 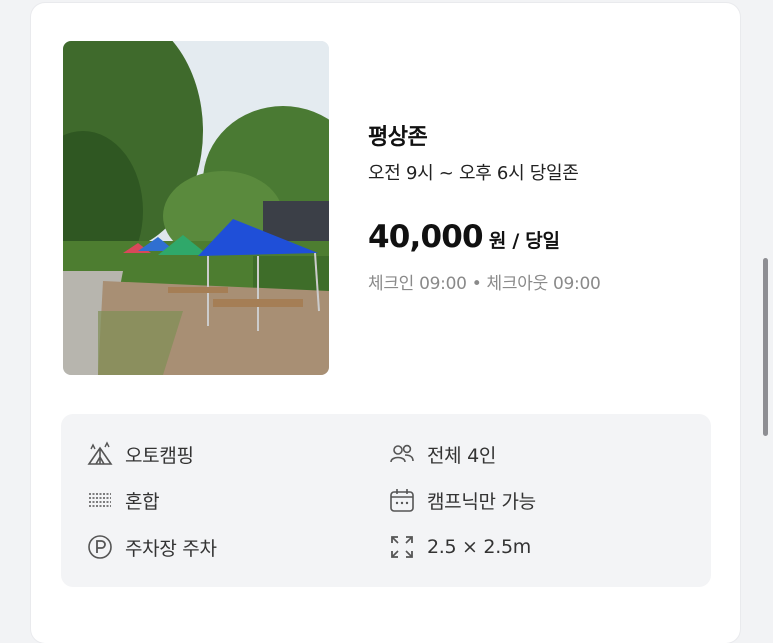 What do you see at coordinates (122, 500) in the screenshot?
I see `feature-ground: 혼합` at bounding box center [122, 500].